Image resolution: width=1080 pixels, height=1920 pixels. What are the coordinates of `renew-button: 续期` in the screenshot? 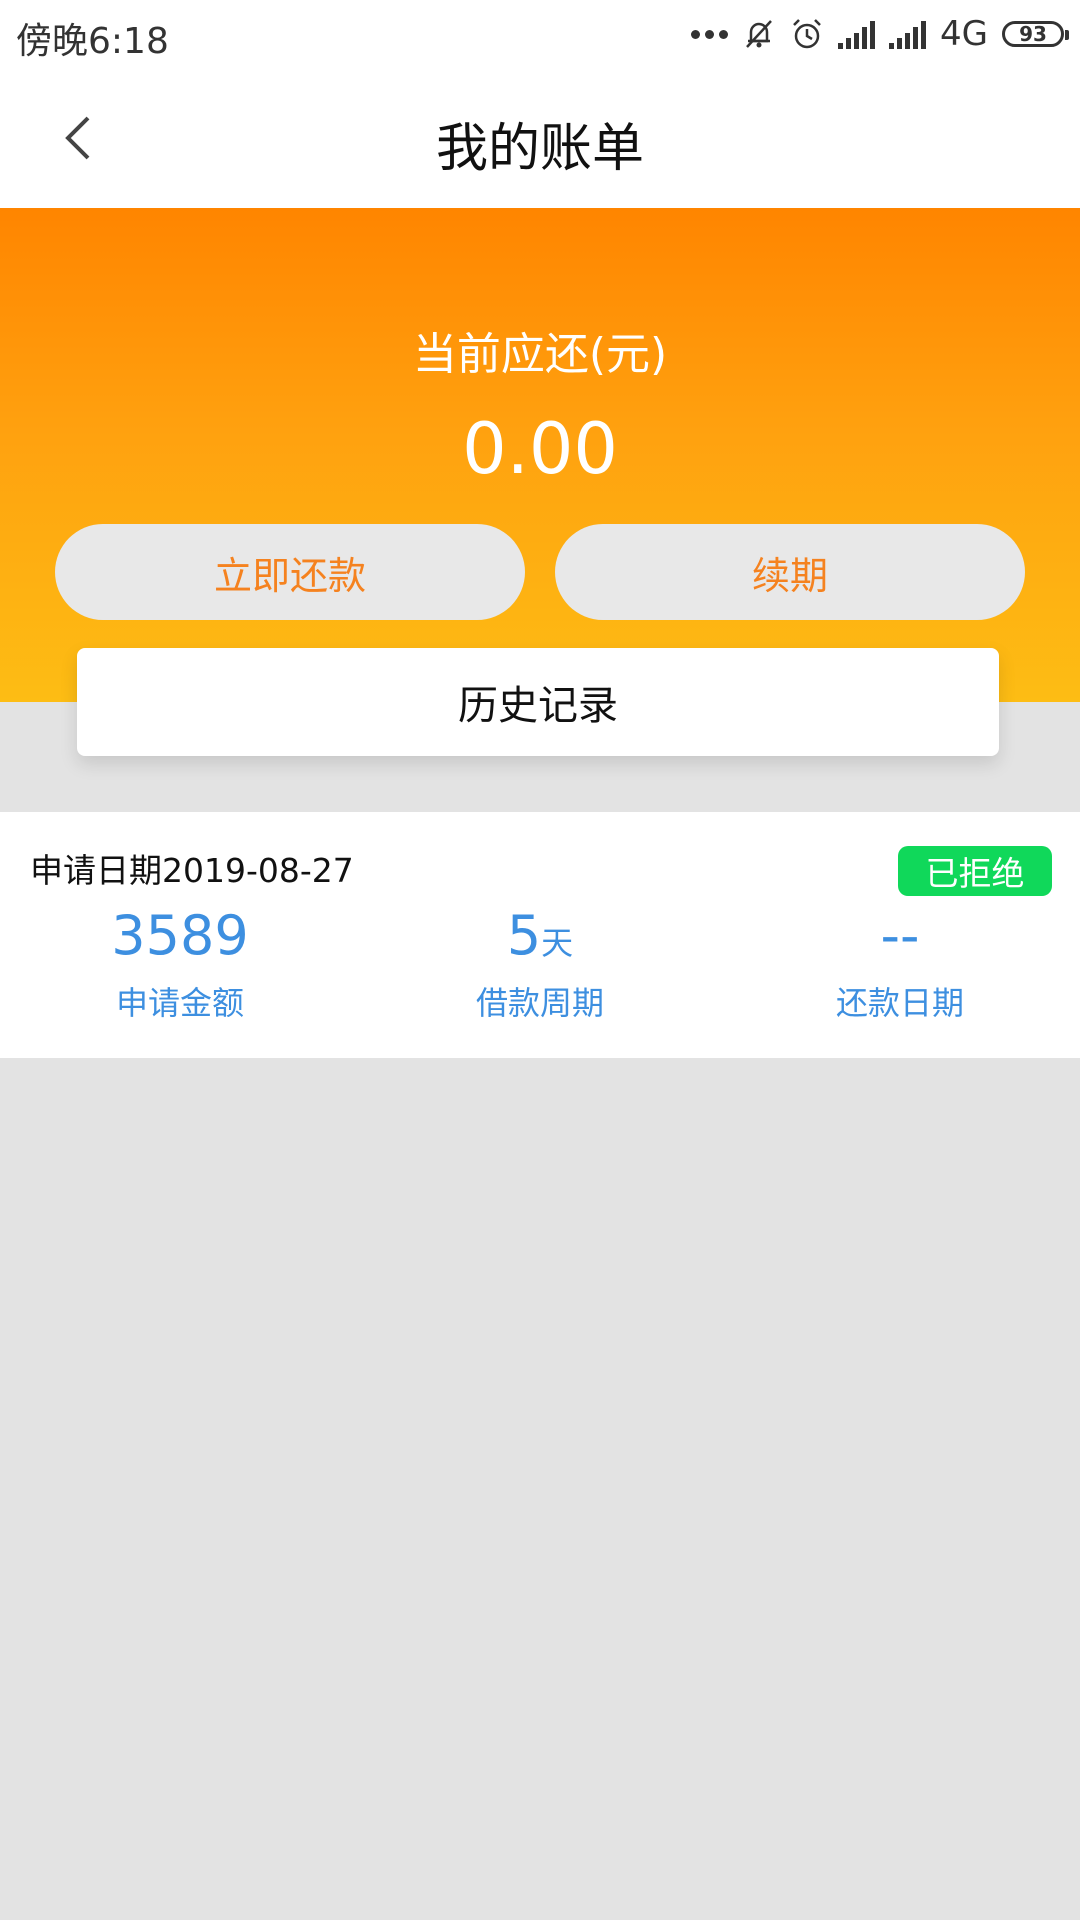 It's located at (790, 572).